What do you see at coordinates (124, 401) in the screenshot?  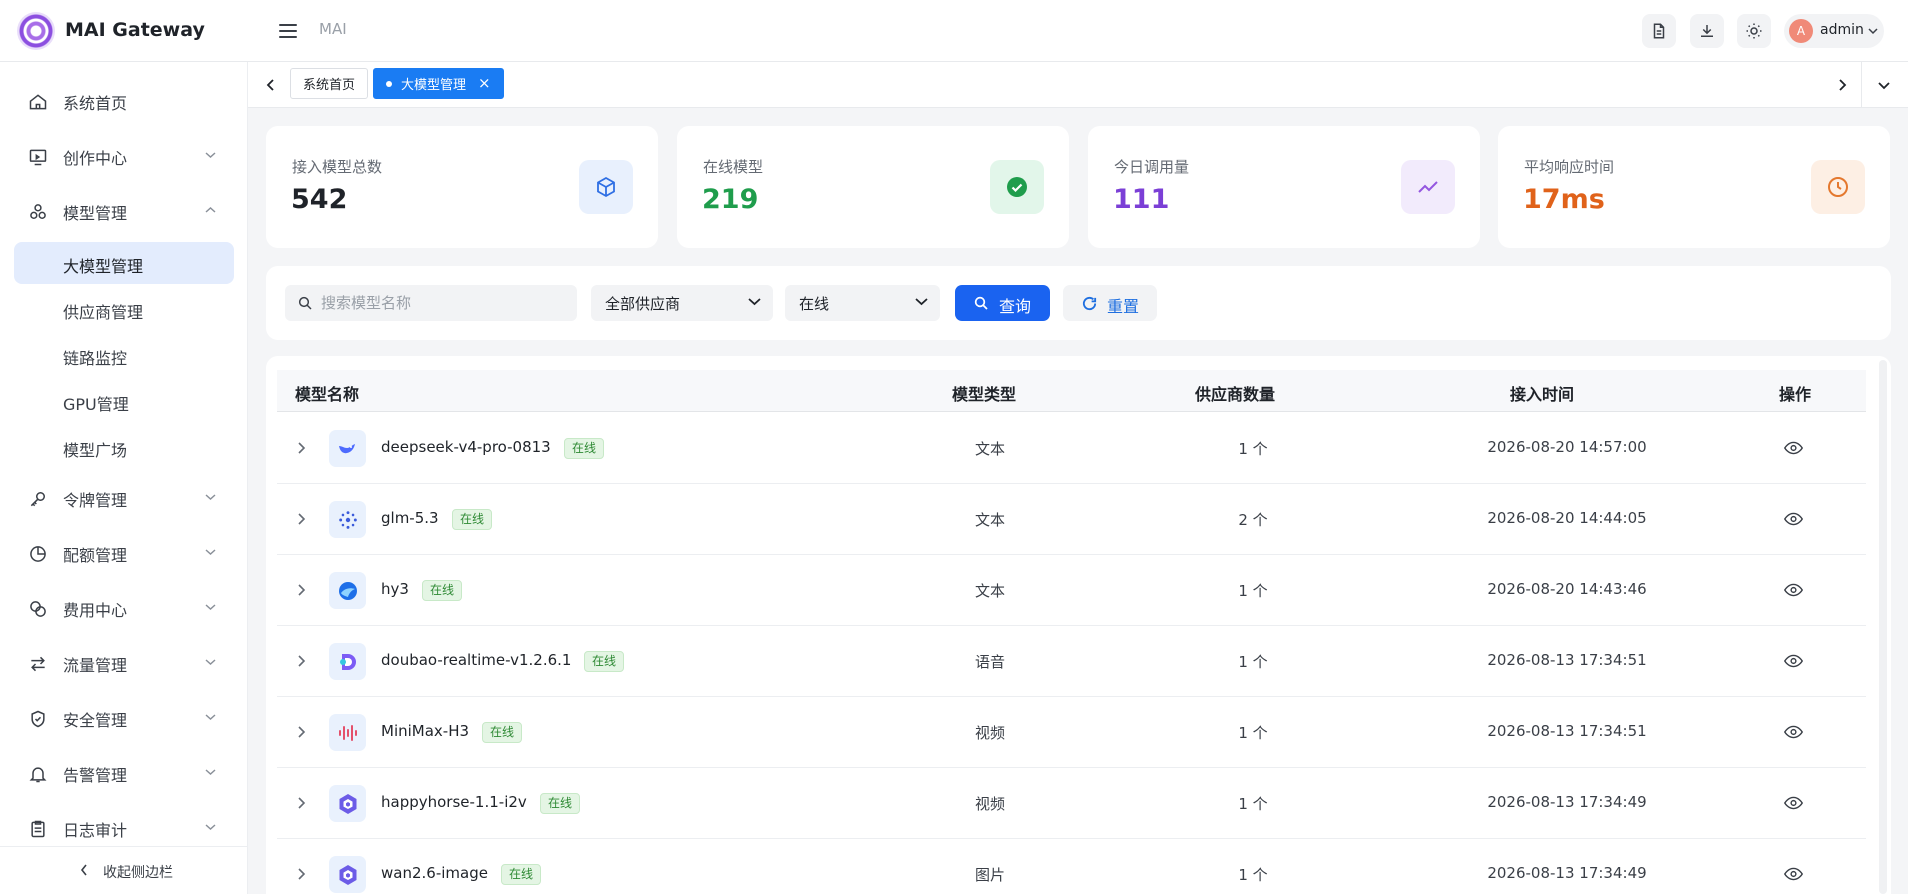 I see `sidebar-subitem-gpu: GPU管理` at bounding box center [124, 401].